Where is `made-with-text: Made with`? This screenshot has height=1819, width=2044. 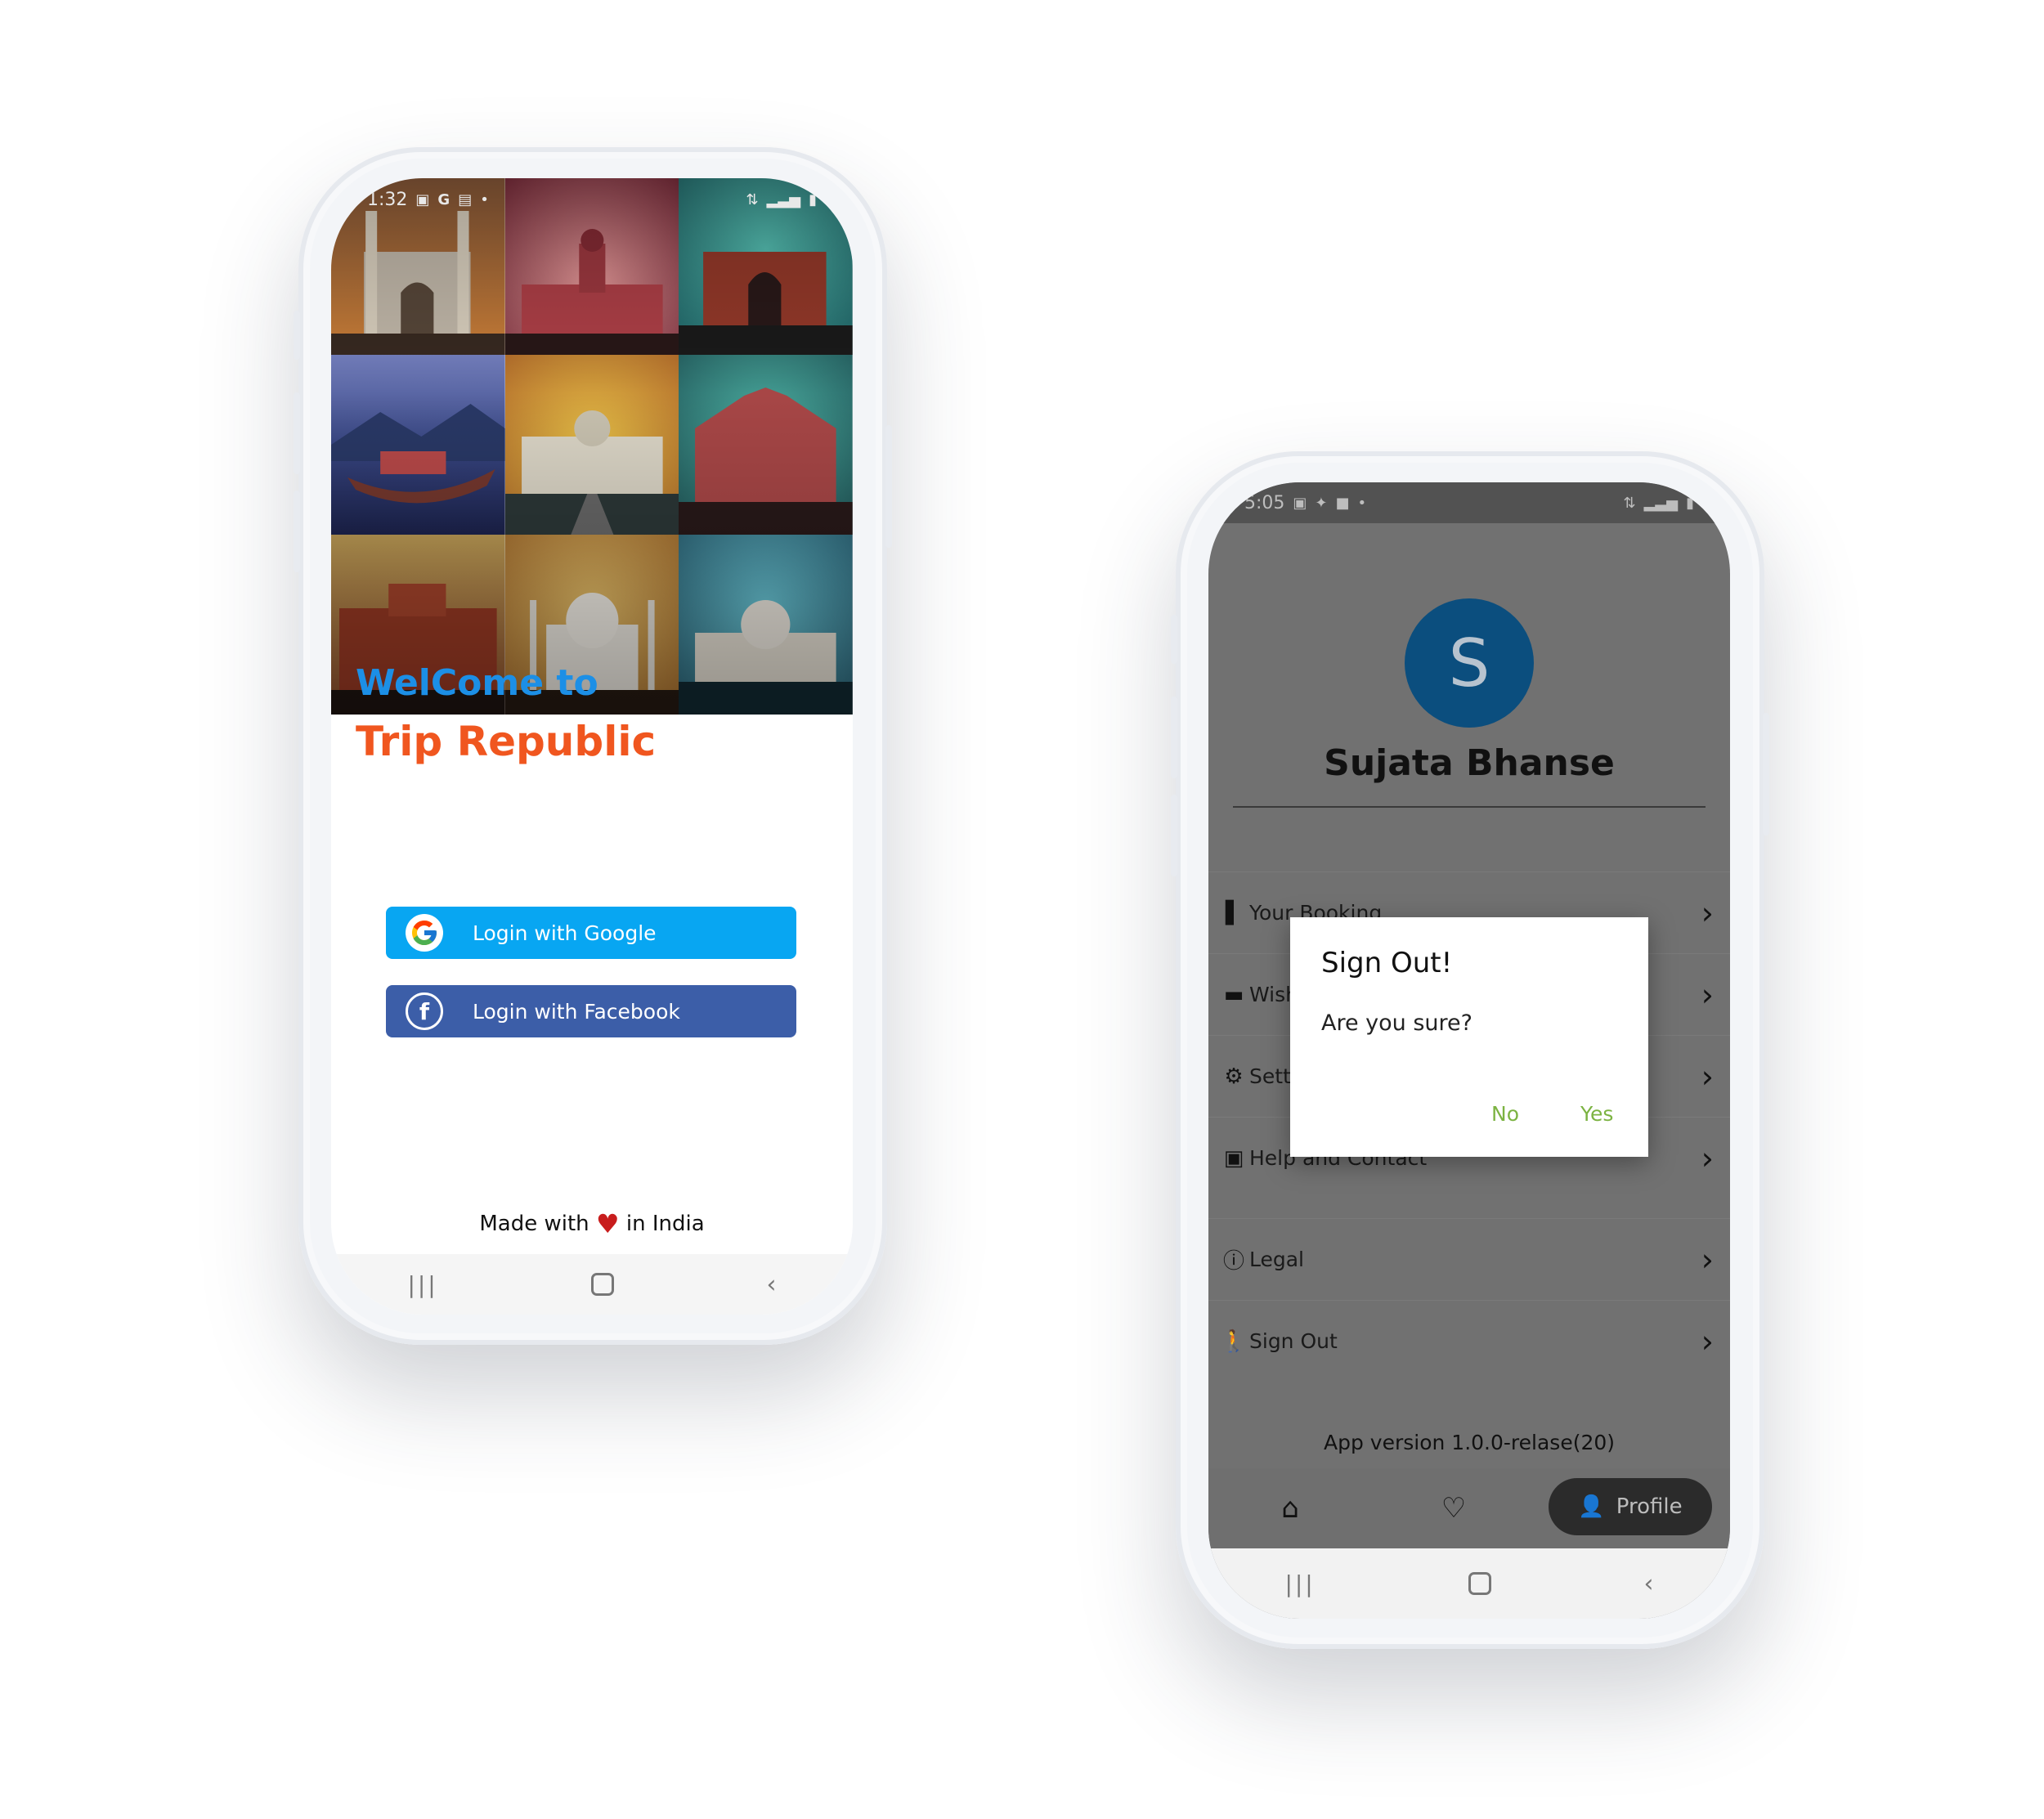
made-with-text: Made with is located at coordinates (534, 1224).